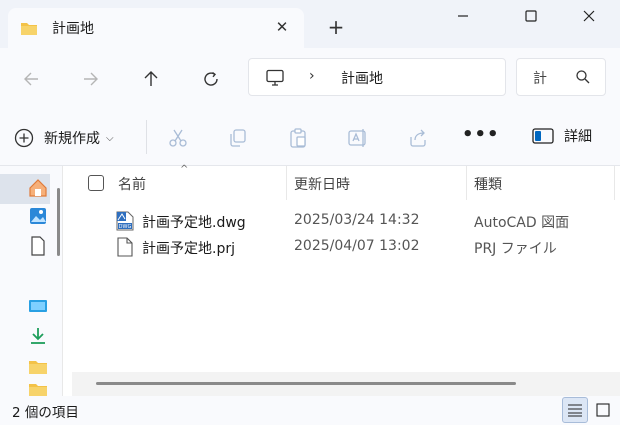 Image resolution: width=620 pixels, height=425 pixels. What do you see at coordinates (110, 138) in the screenshot?
I see `chevron-down-icon: ⌵` at bounding box center [110, 138].